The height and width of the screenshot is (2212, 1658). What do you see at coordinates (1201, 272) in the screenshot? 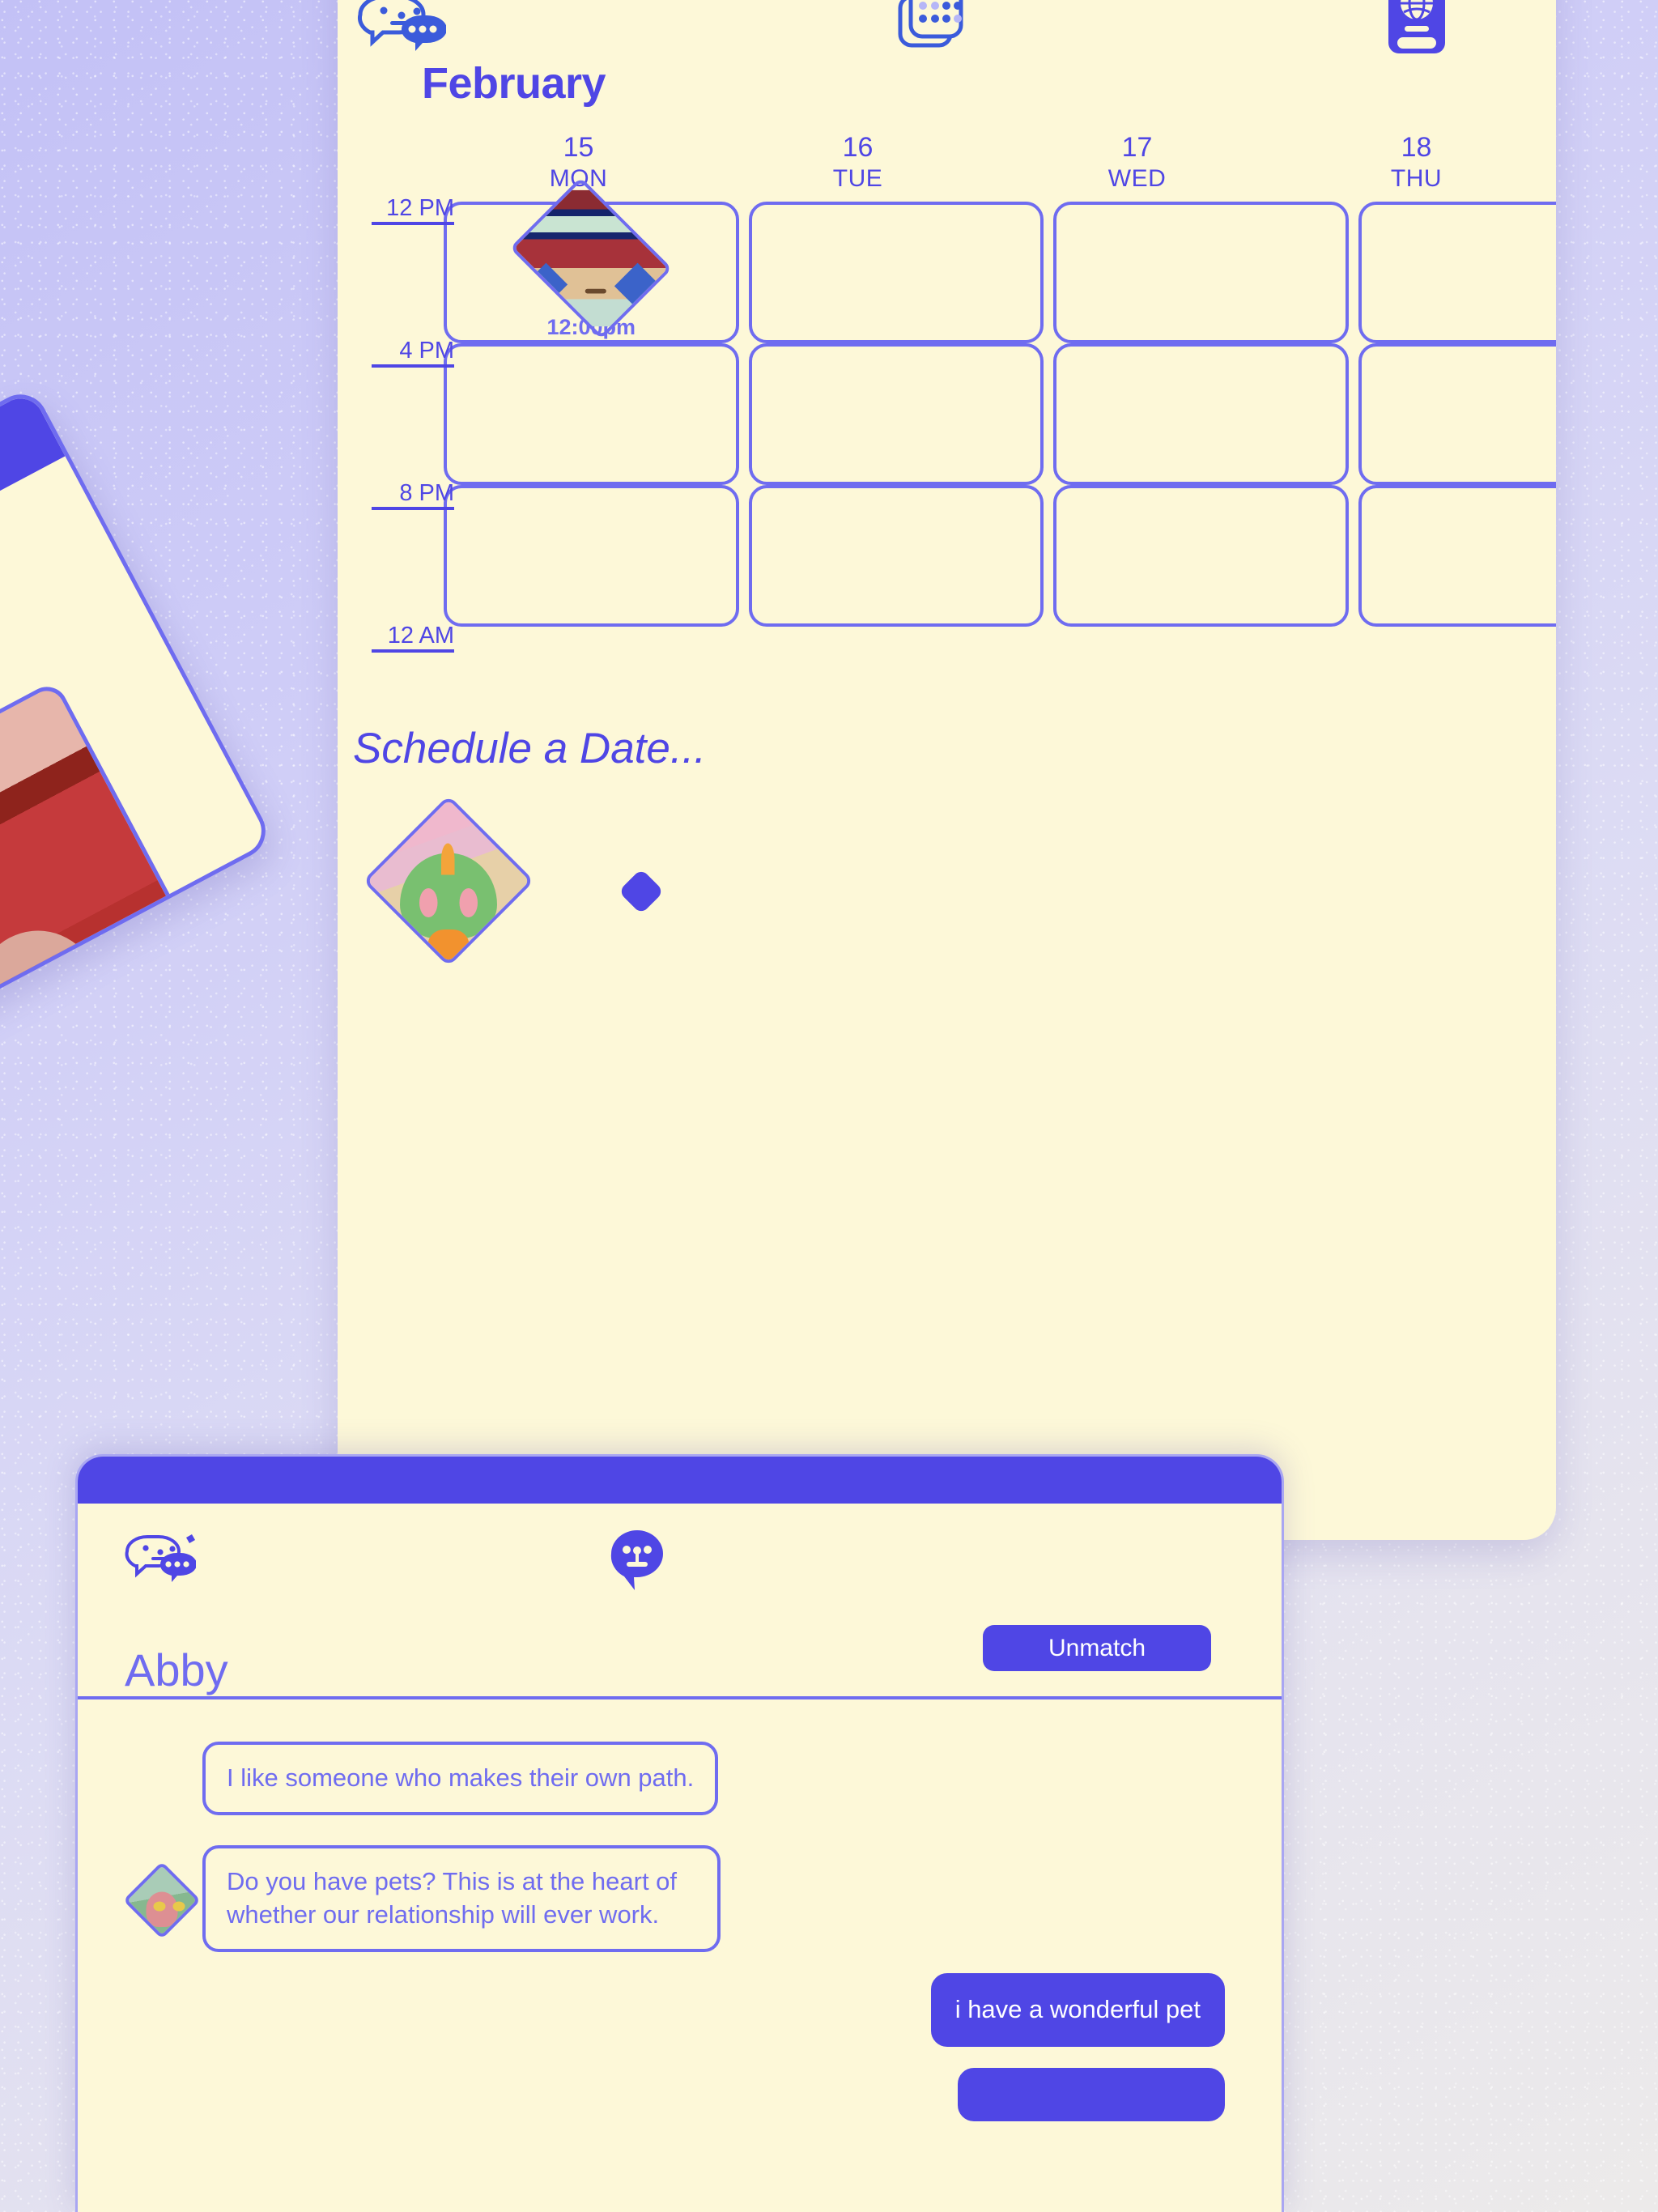
I see `calendar-cell-wed-12pm` at bounding box center [1201, 272].